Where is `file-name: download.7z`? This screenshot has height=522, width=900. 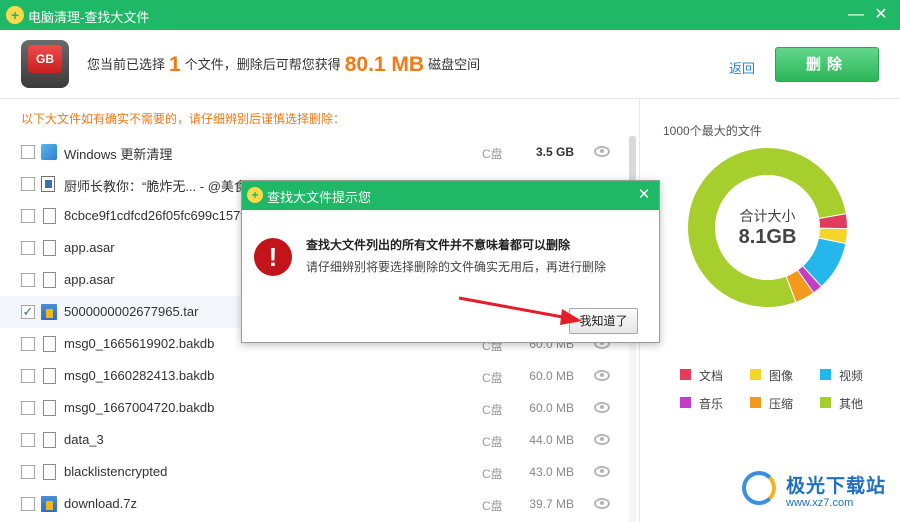 file-name: download.7z is located at coordinates (100, 503).